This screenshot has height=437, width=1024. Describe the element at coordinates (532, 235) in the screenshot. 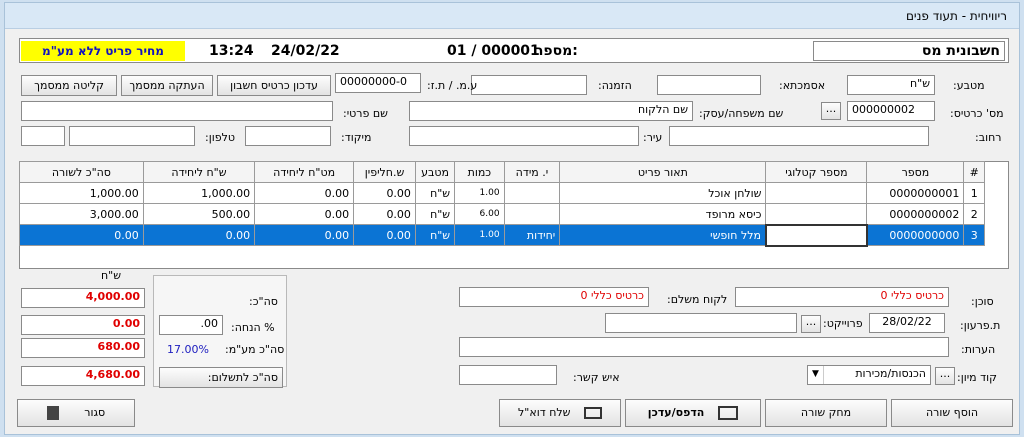

I see `row-unit: יחידות` at that location.